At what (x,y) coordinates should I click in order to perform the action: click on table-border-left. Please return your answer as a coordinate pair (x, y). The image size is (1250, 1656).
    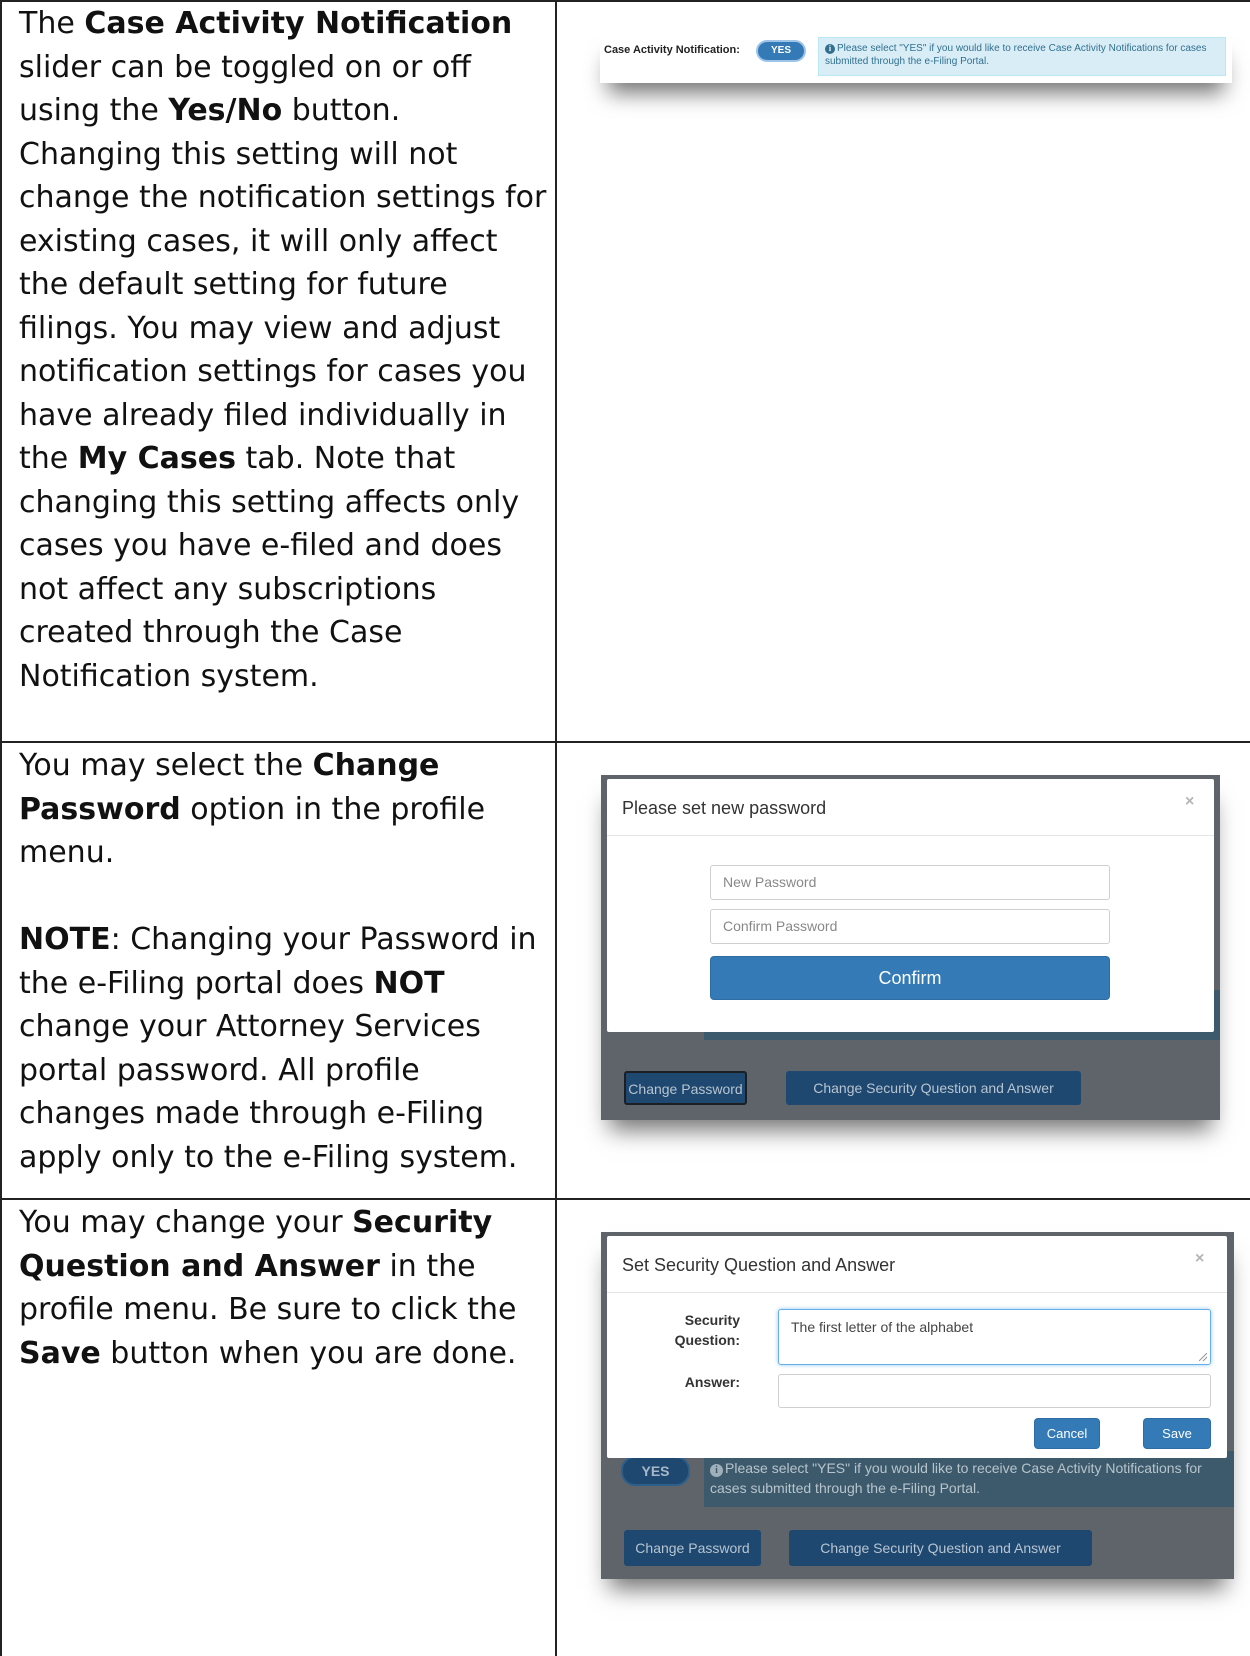
    Looking at the image, I should click on (1, 828).